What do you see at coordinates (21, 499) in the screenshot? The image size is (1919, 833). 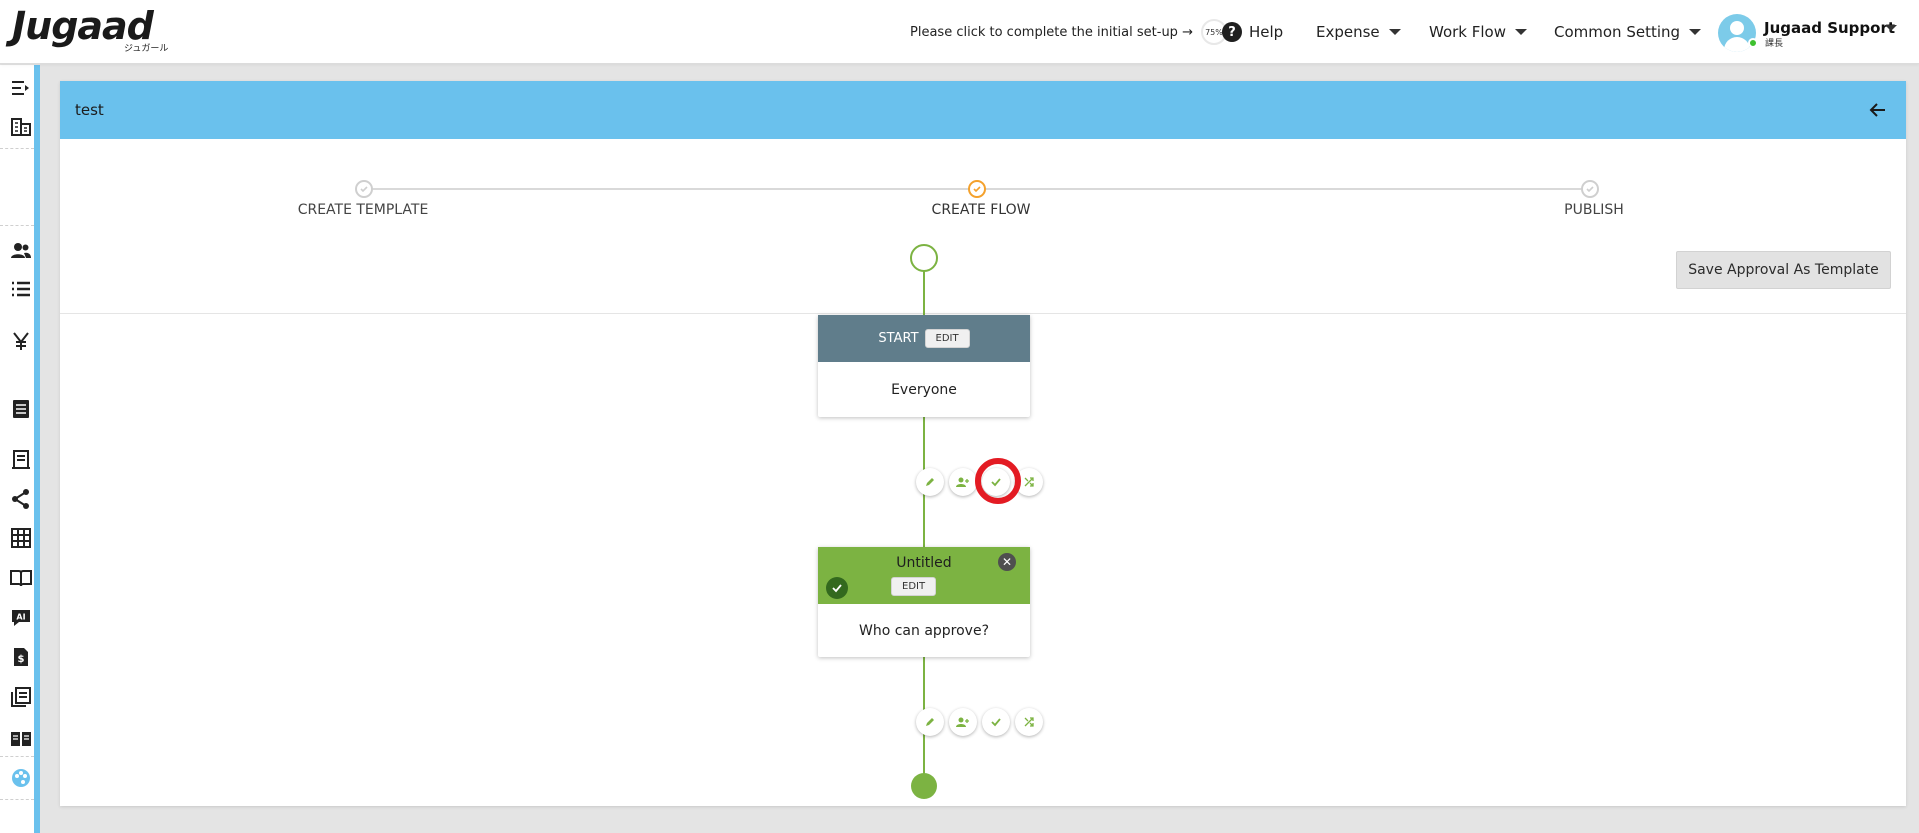 I see `share-icon` at bounding box center [21, 499].